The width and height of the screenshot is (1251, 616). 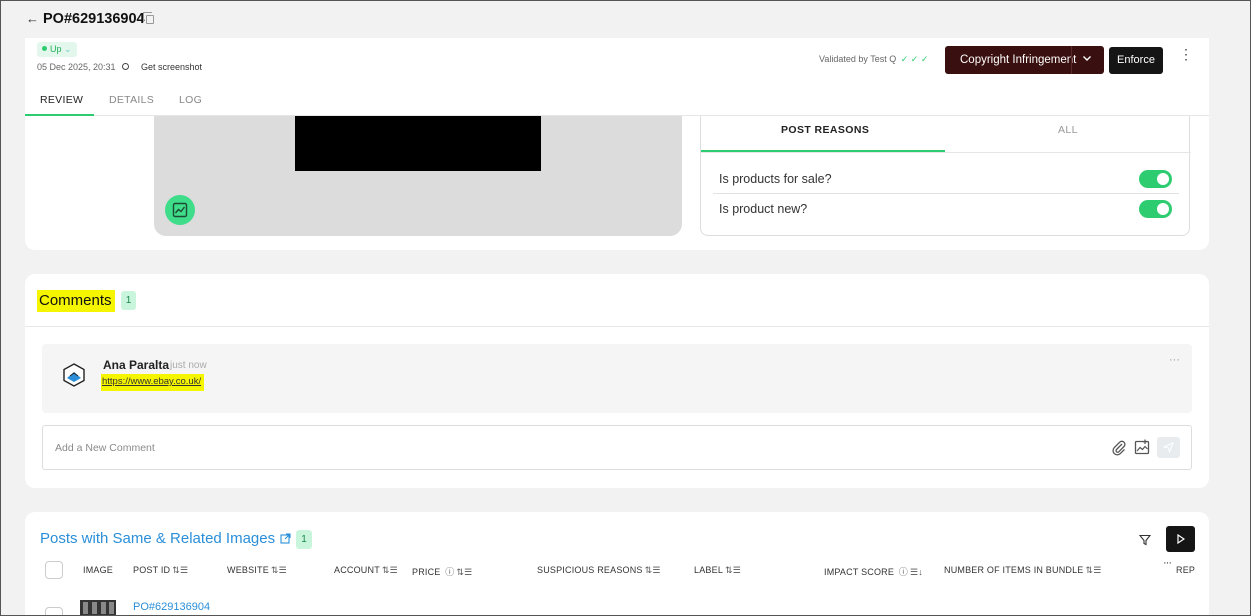 I want to click on send-icon, so click(x=1168, y=447).